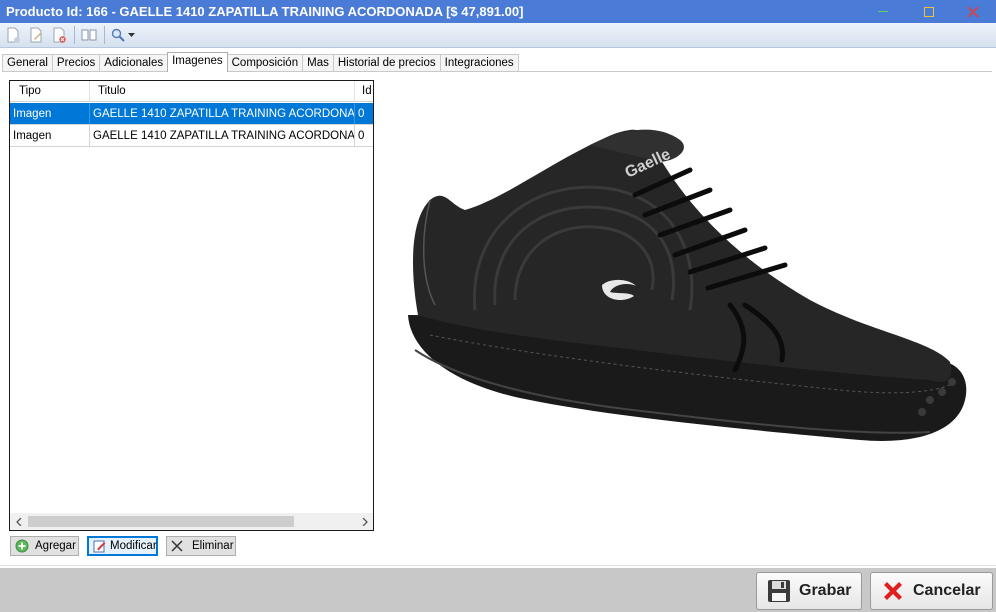  Describe the element at coordinates (893, 591) in the screenshot. I see `cancel-icon` at that location.